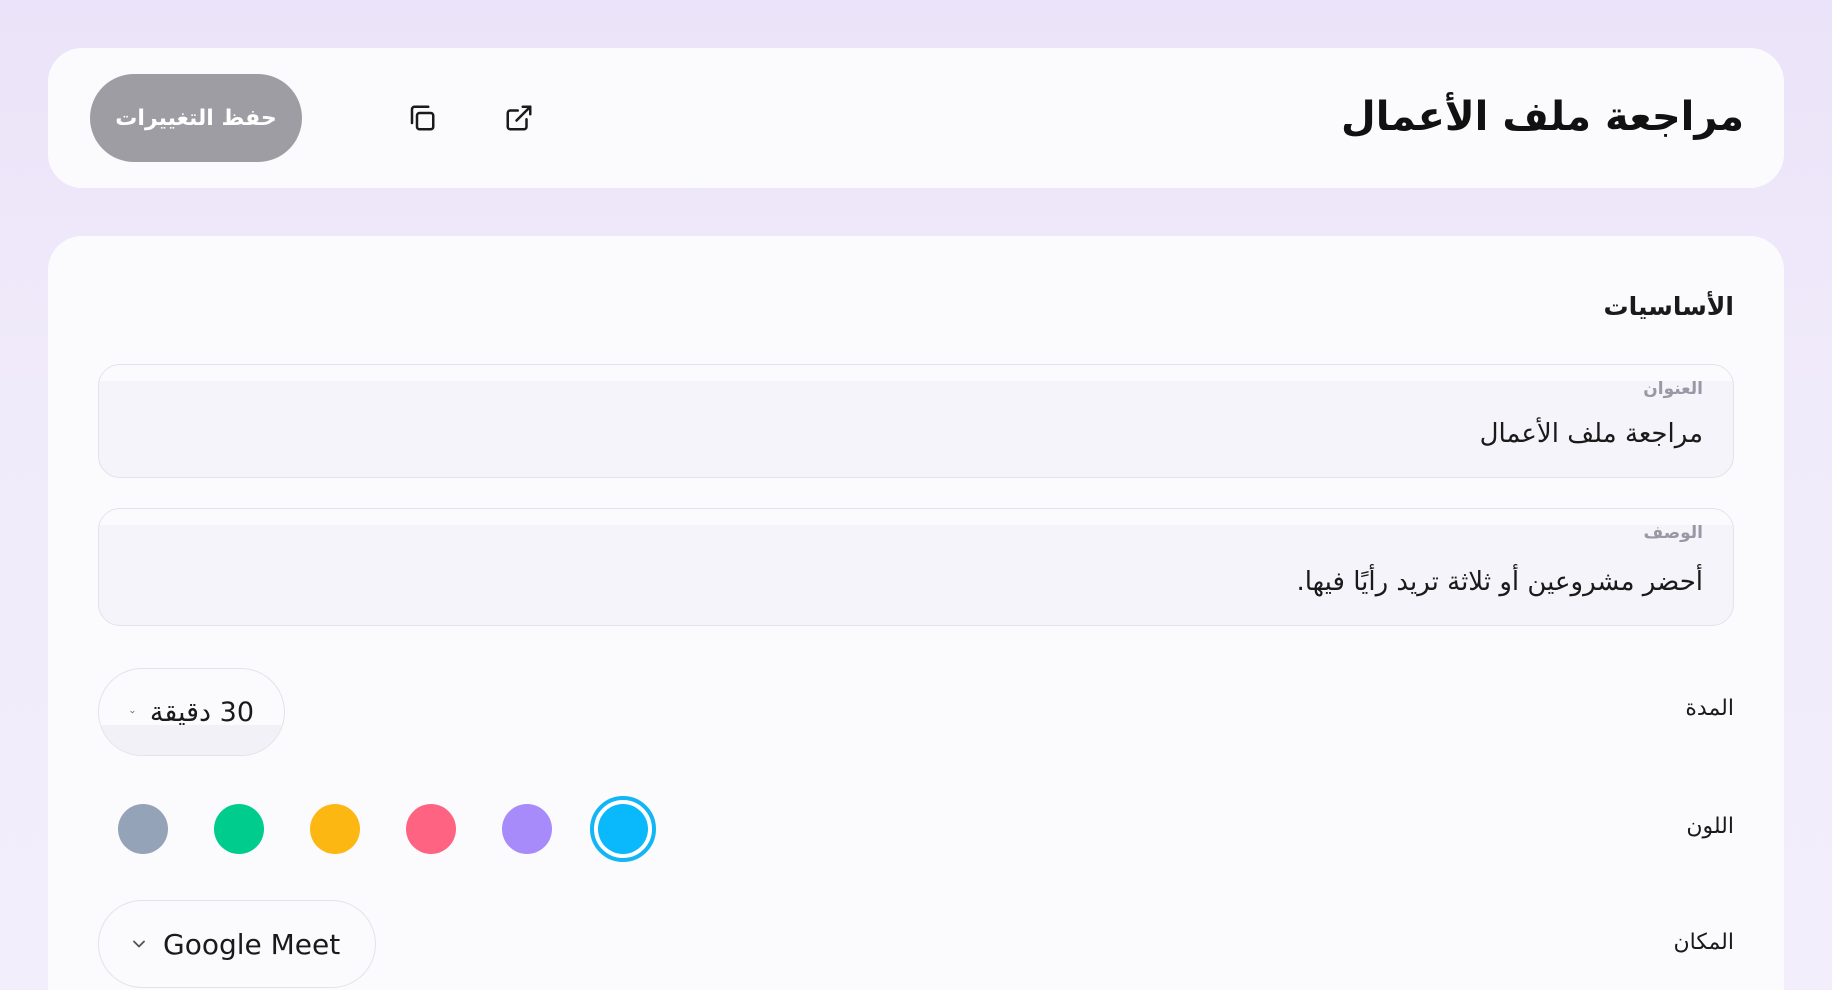 The image size is (1832, 990). I want to click on color-label: اللون, so click(1710, 826).